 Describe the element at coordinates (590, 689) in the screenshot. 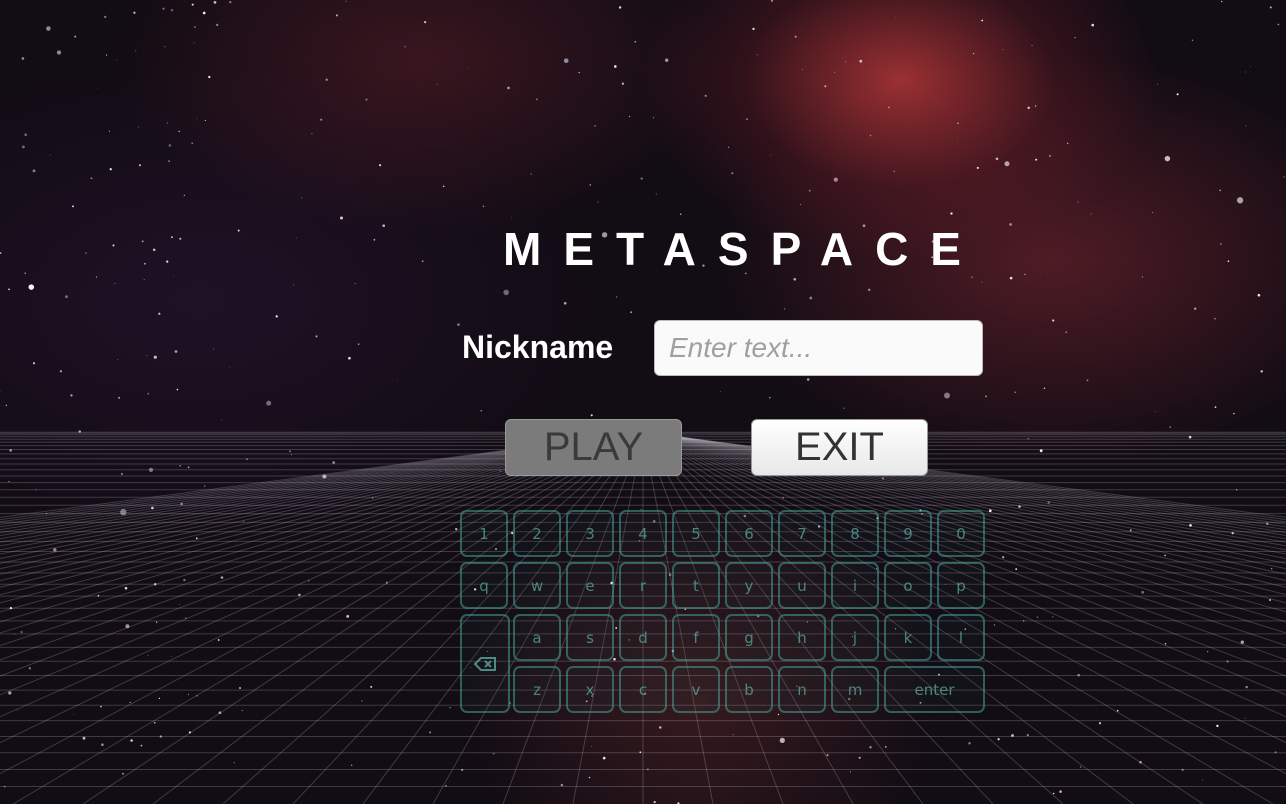

I see `key-x: x` at that location.